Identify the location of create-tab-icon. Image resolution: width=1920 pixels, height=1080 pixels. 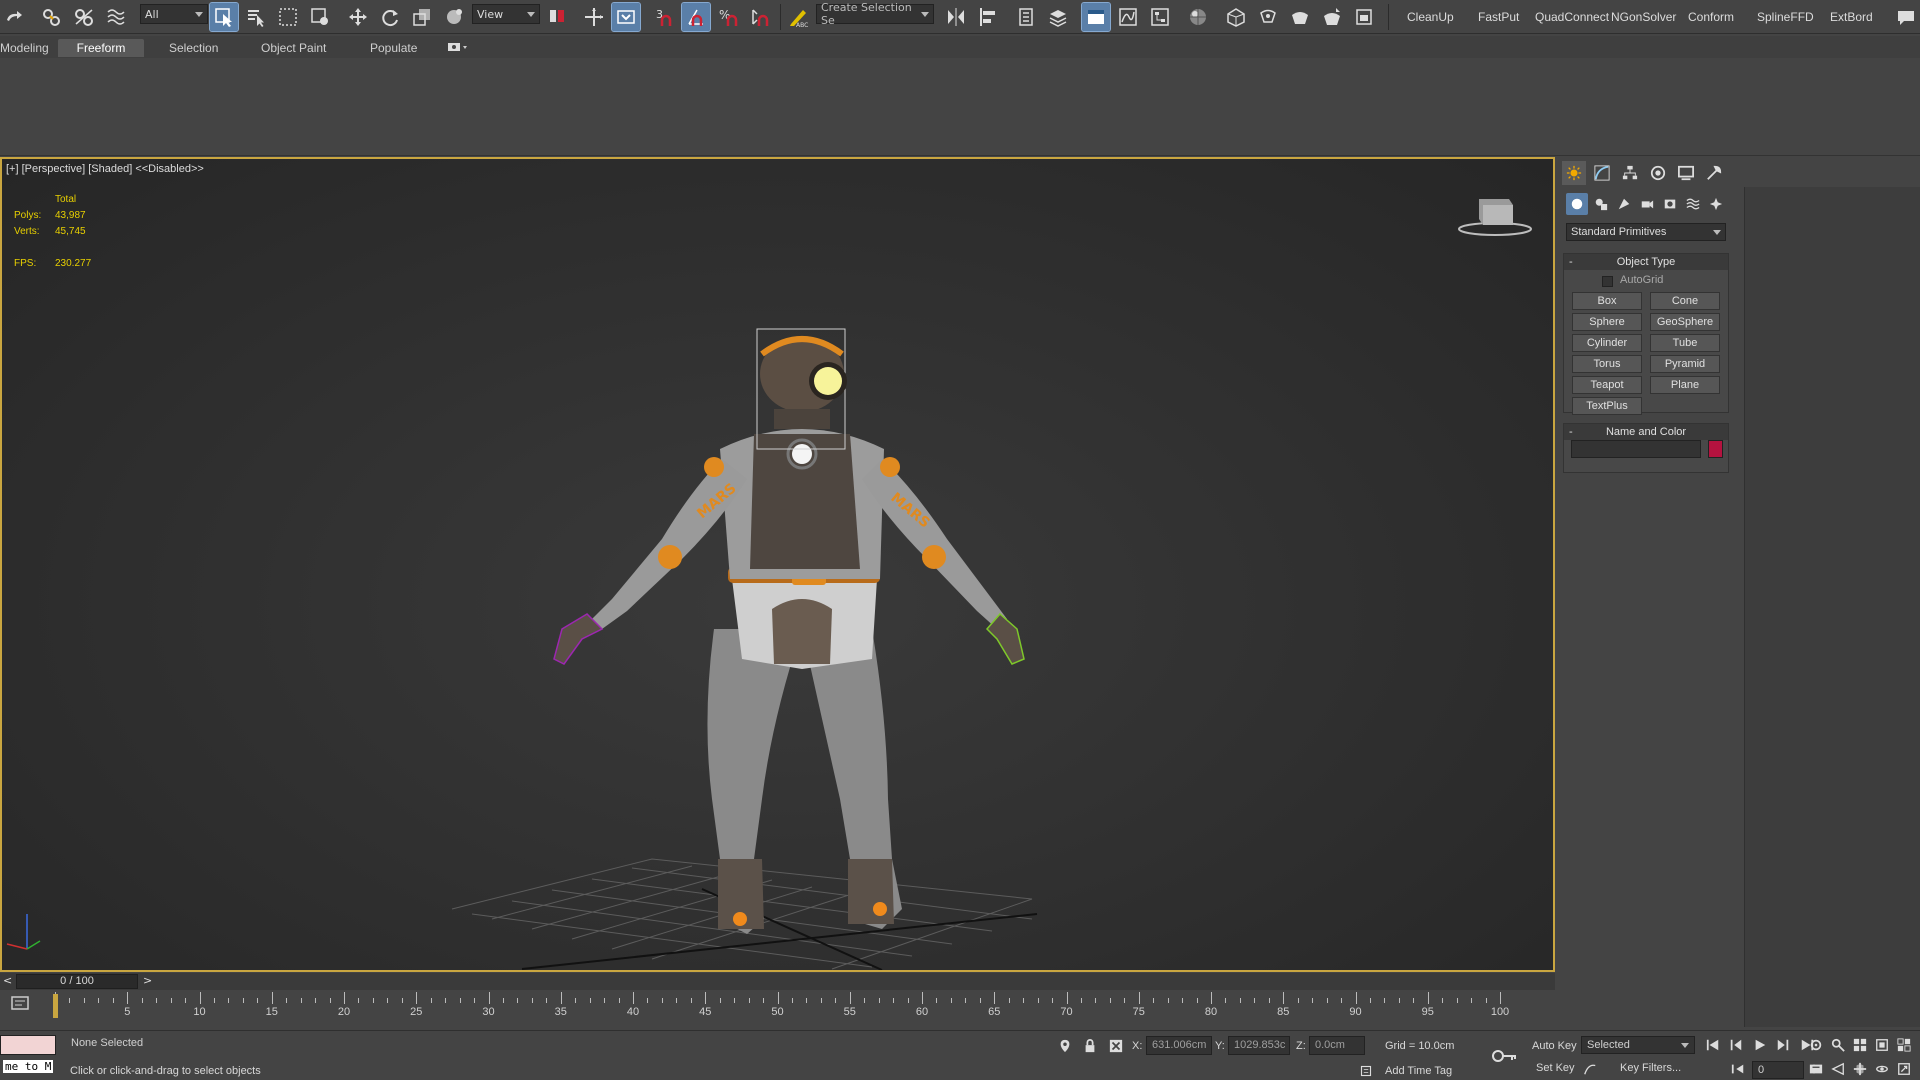
(1574, 173).